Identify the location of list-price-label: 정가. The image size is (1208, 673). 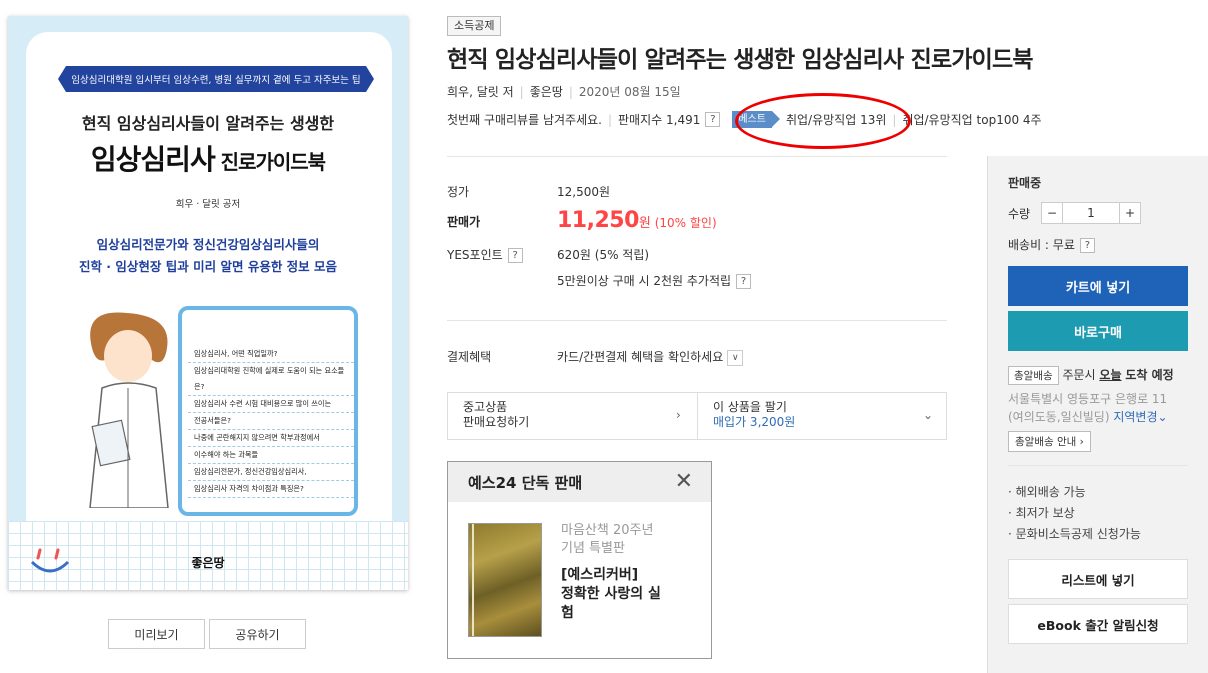
(458, 192).